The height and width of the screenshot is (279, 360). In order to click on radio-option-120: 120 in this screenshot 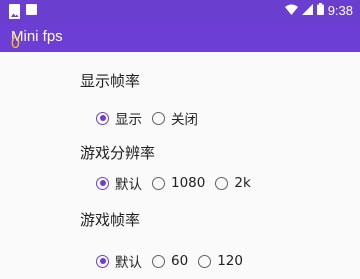, I will do `click(220, 261)`.